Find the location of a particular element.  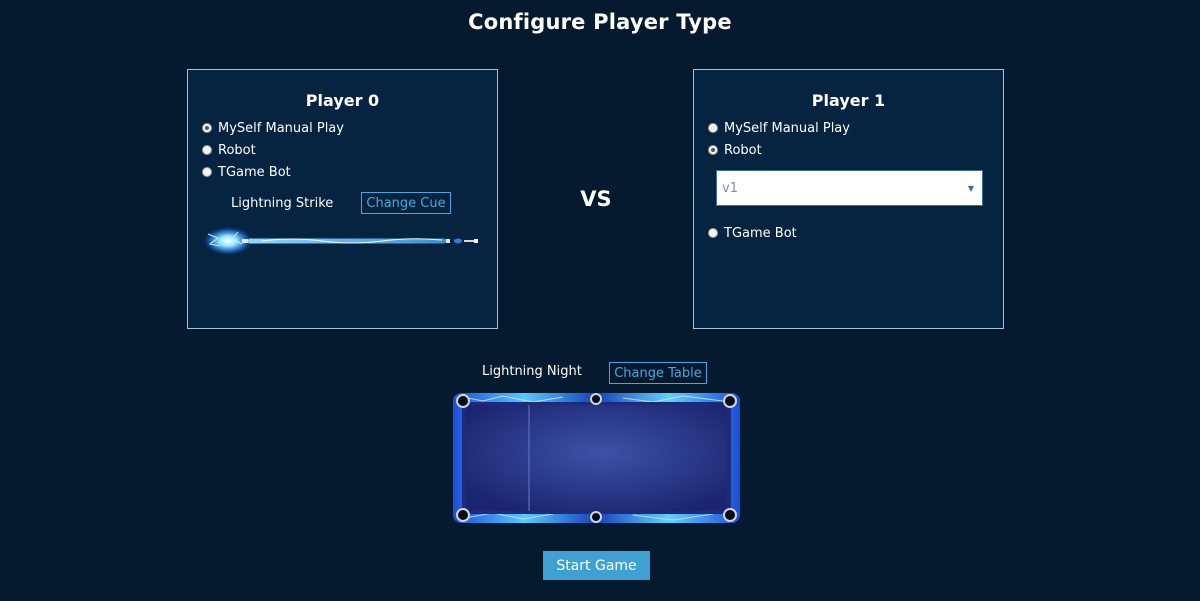

cue-row: Lightning Strike Change Cue is located at coordinates (342, 205).